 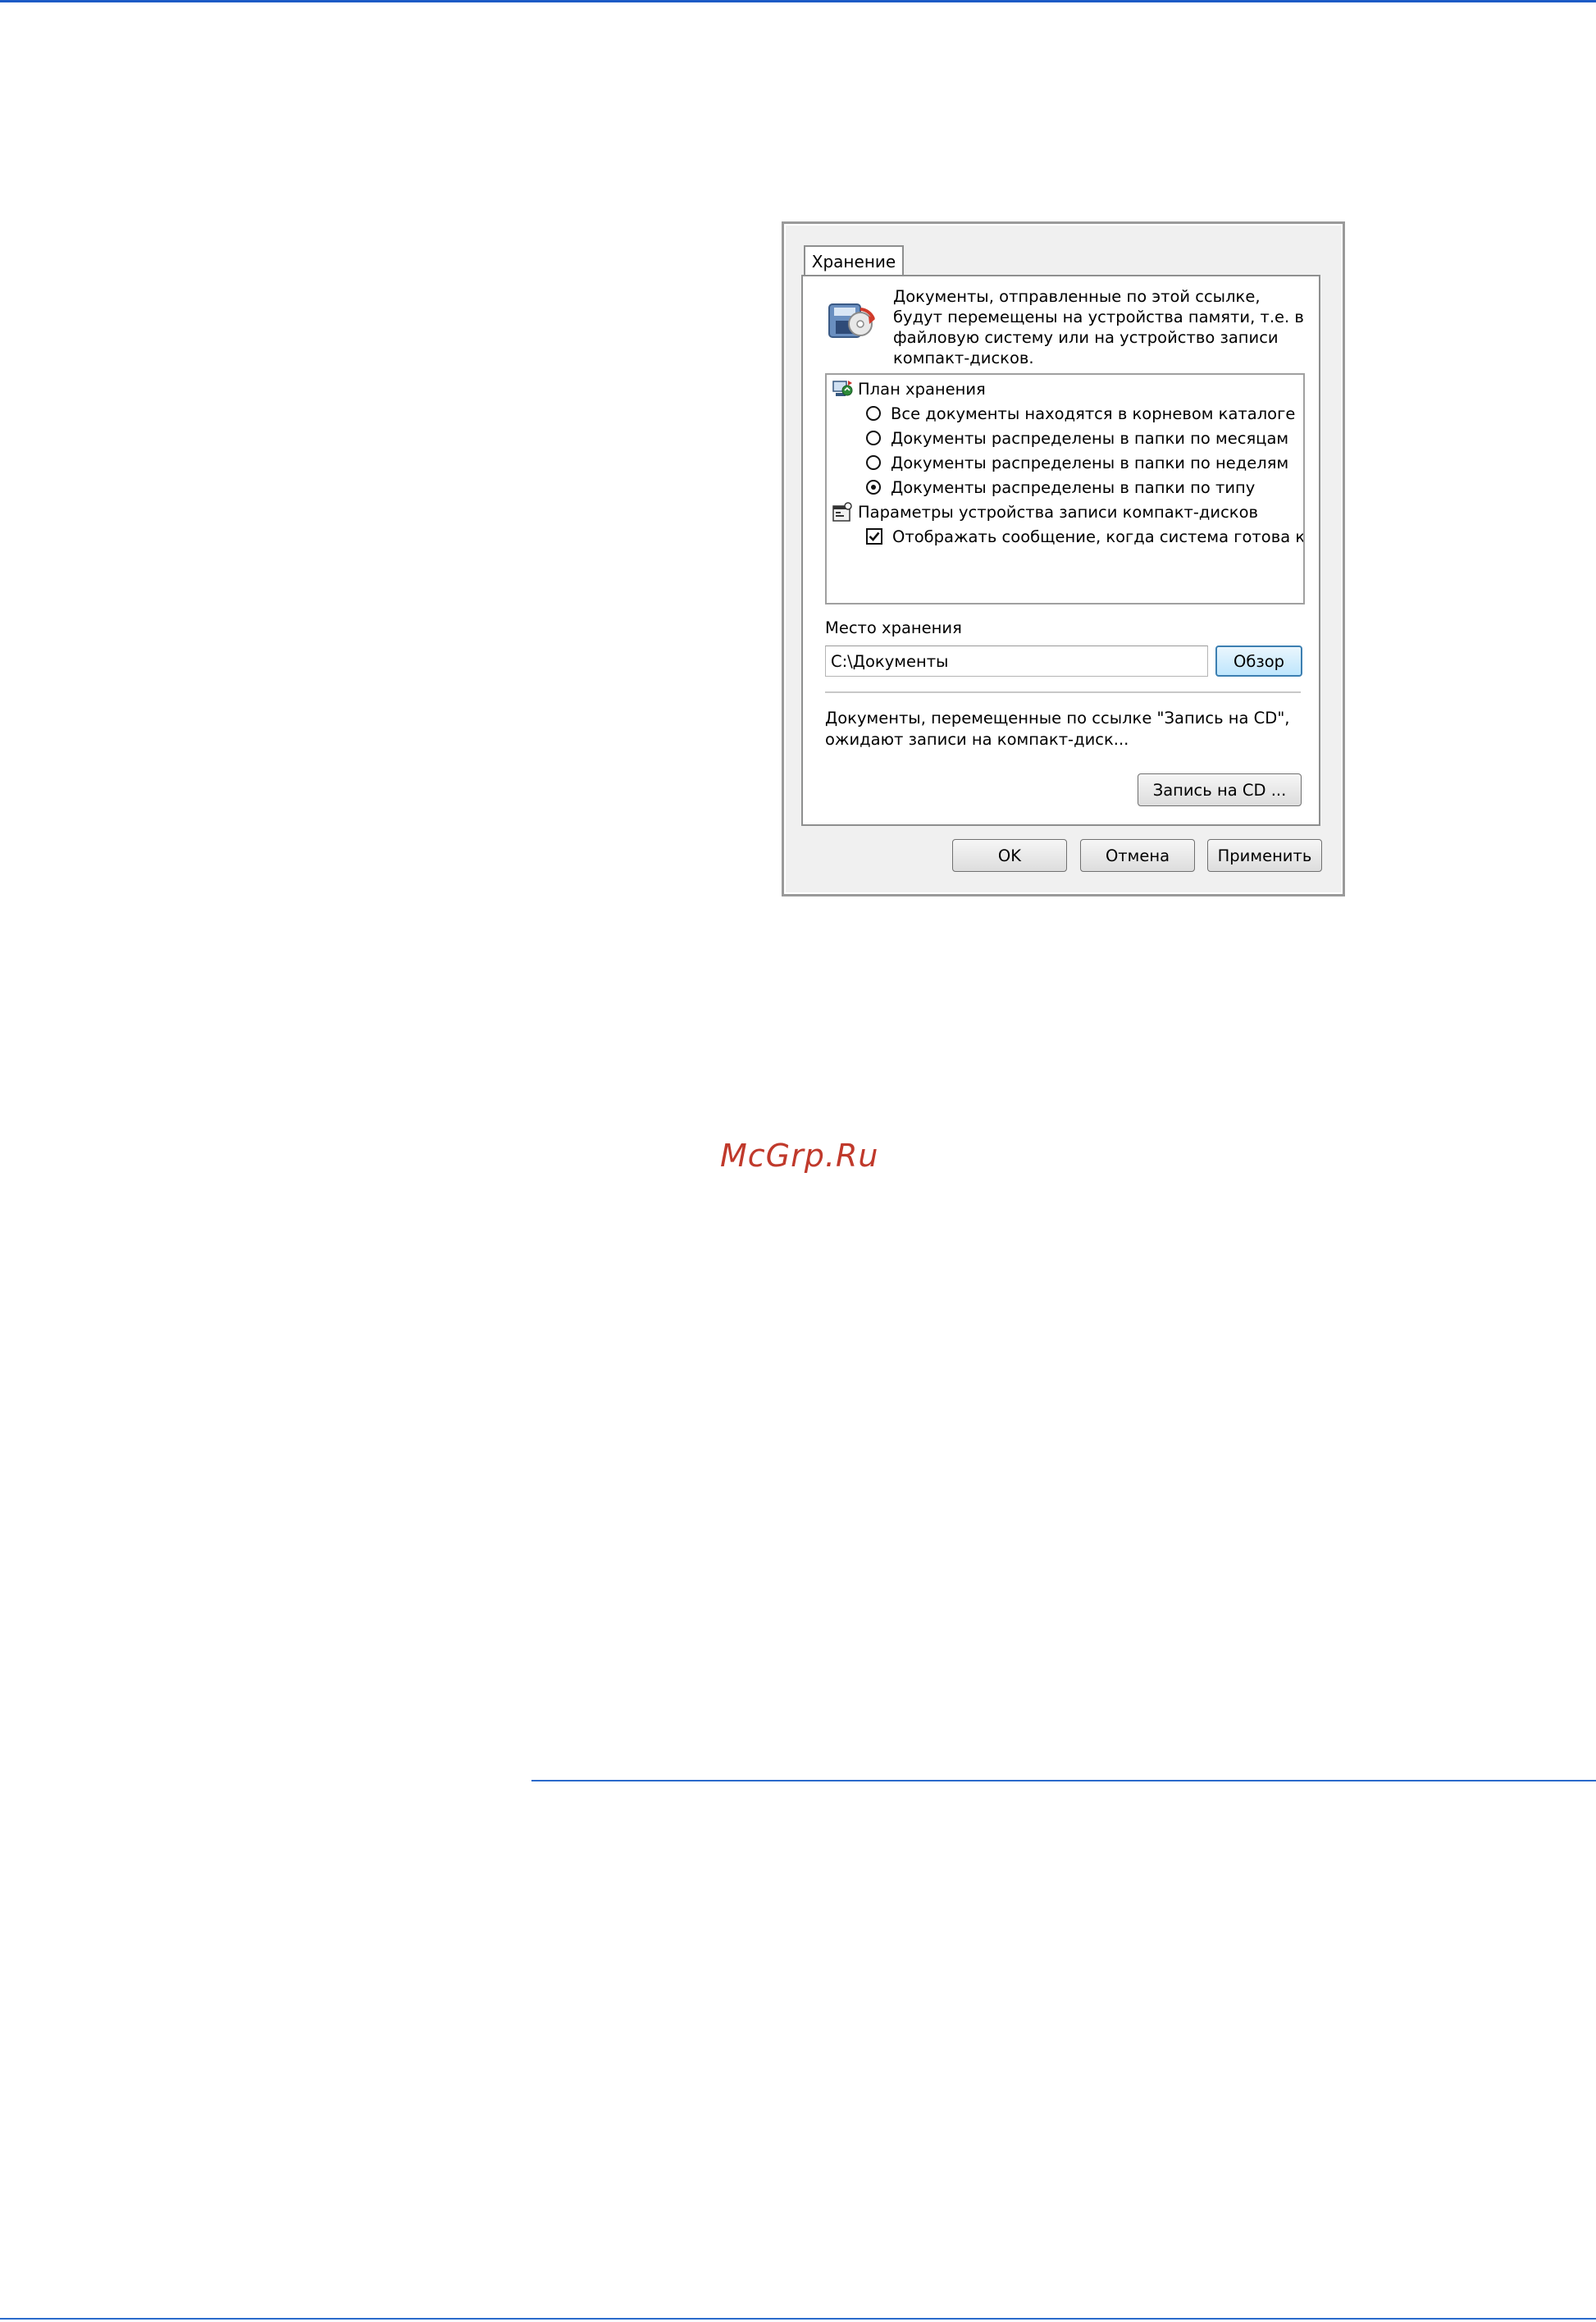 What do you see at coordinates (893, 627) in the screenshot?
I see `location-label: Место хранения` at bounding box center [893, 627].